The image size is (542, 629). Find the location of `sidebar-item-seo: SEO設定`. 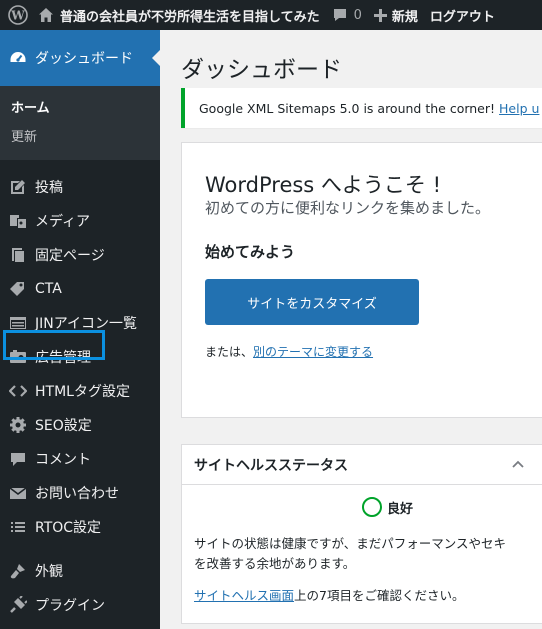

sidebar-item-seo: SEO設定 is located at coordinates (80, 425).